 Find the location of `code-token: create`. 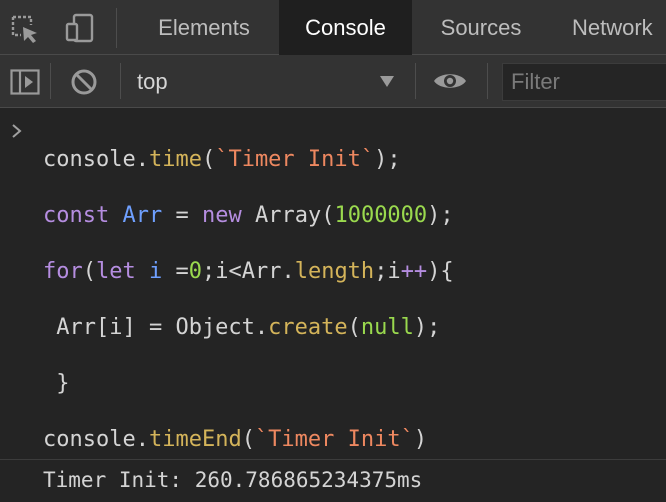

code-token: create is located at coordinates (308, 327).